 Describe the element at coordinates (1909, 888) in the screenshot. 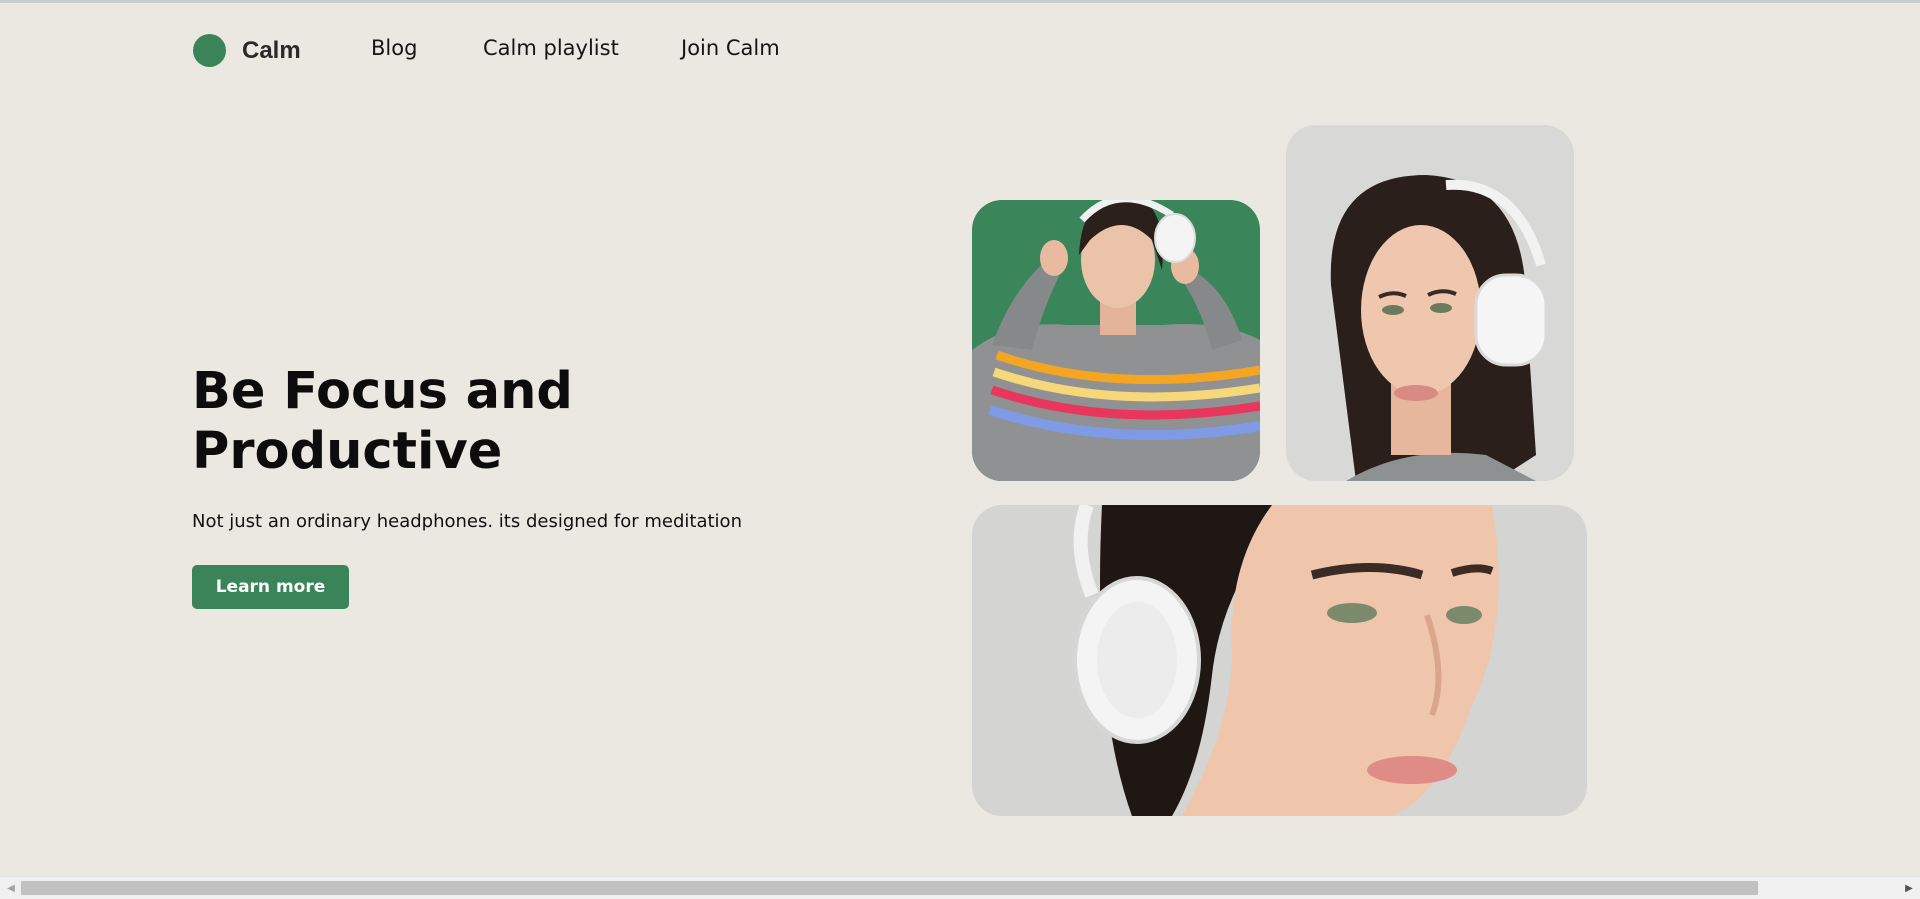

I see `scroll-right-arrow-icon: ▶` at that location.